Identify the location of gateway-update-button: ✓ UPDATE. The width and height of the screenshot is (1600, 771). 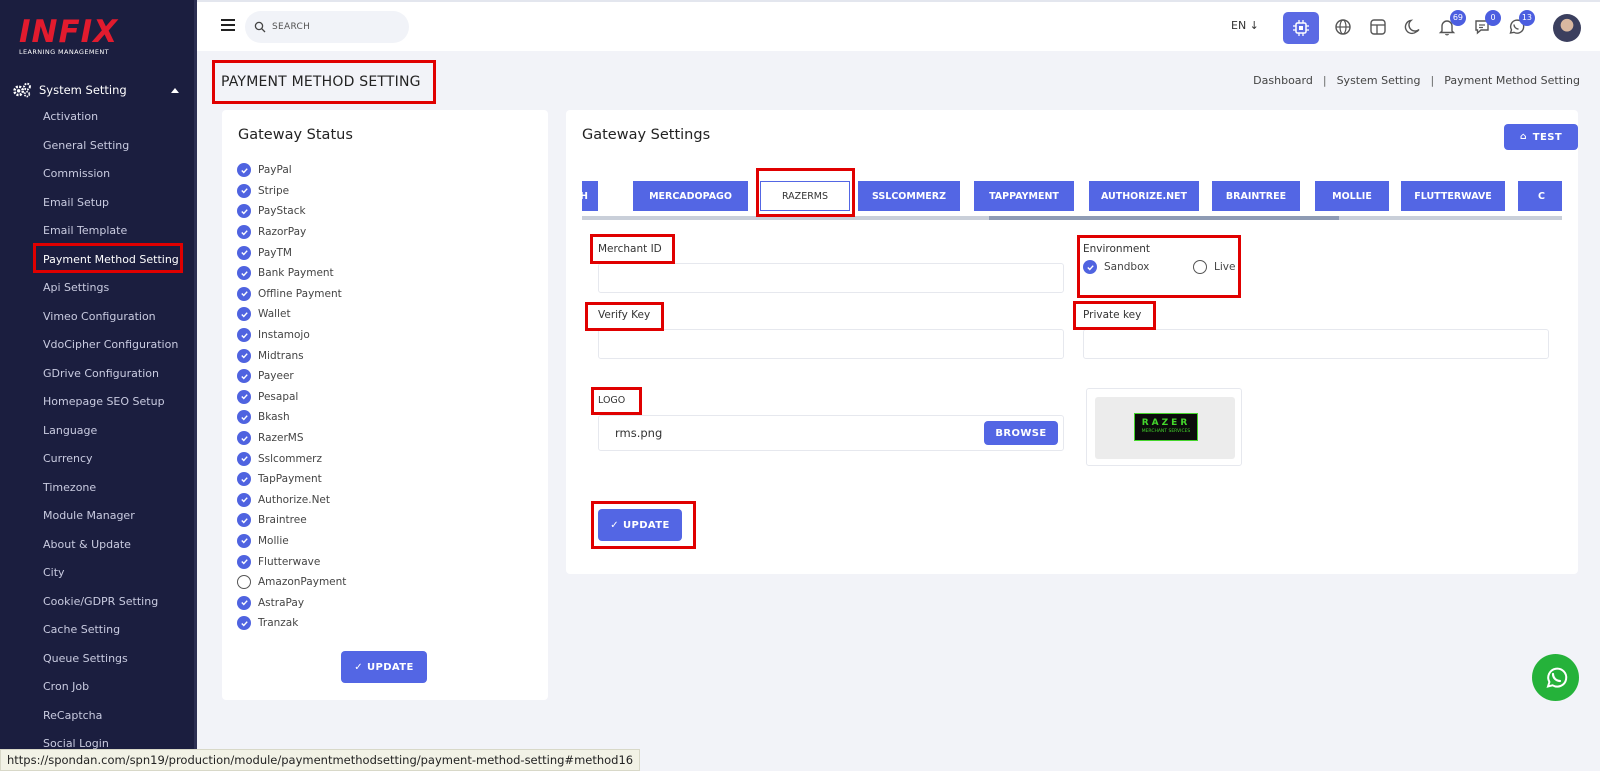
(640, 525).